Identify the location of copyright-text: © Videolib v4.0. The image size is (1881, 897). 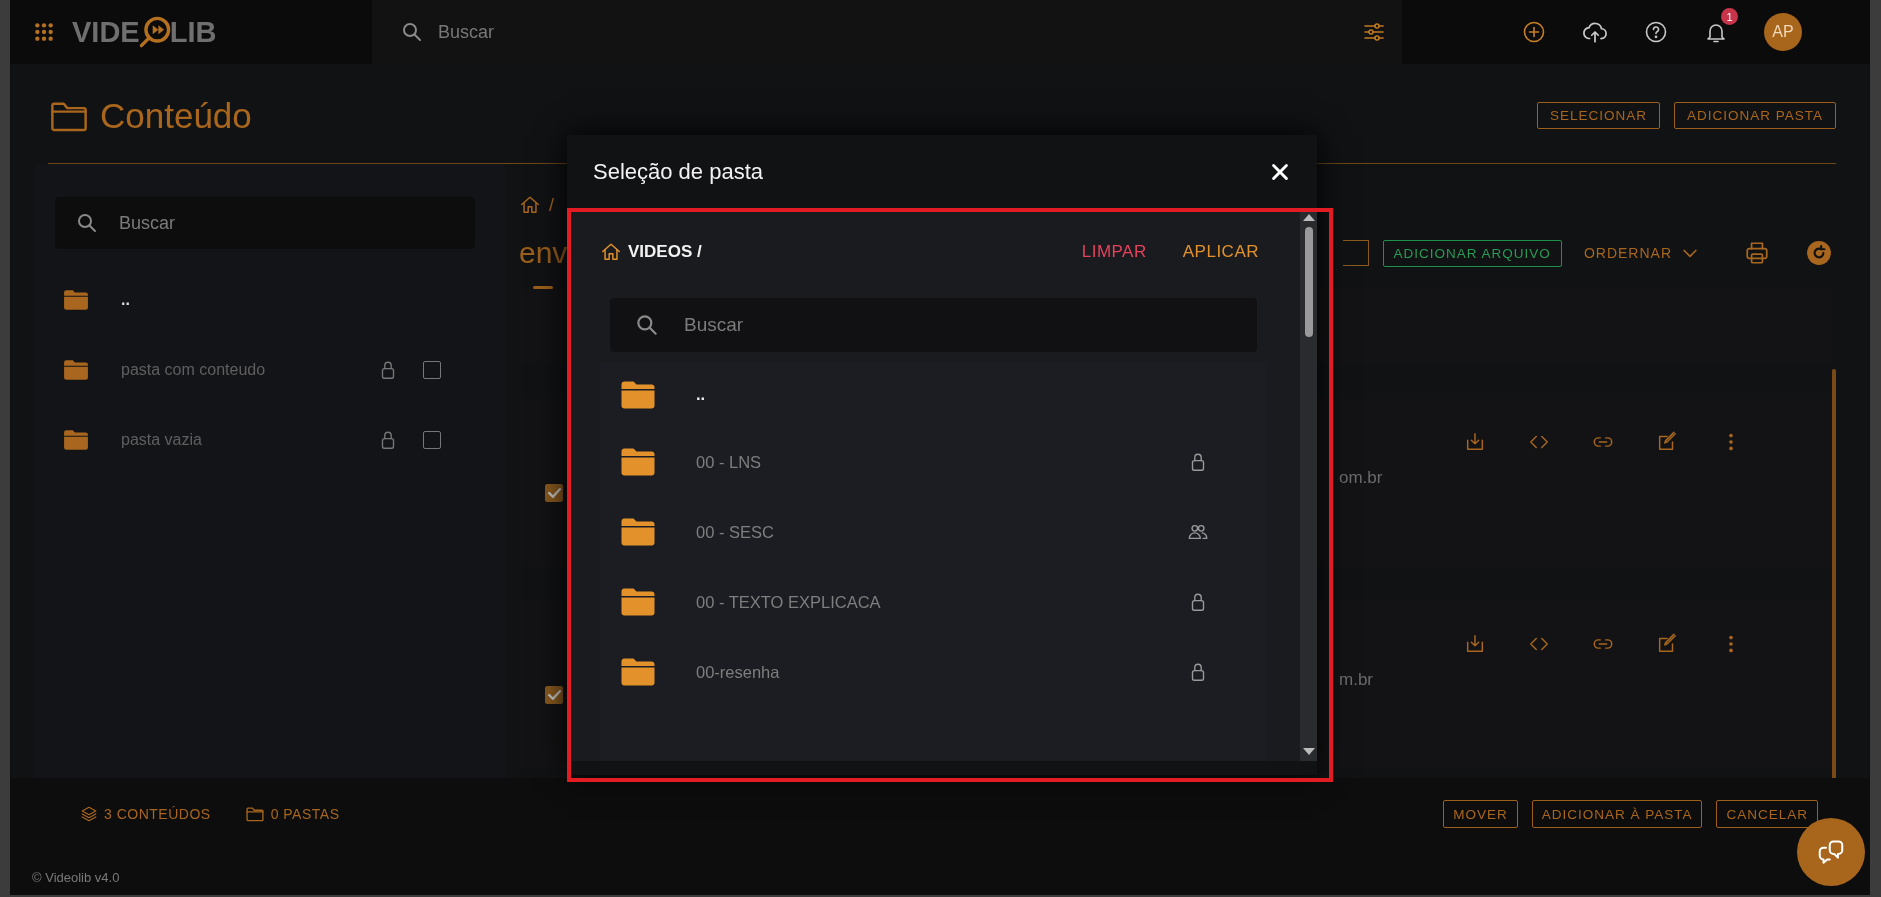
(76, 877).